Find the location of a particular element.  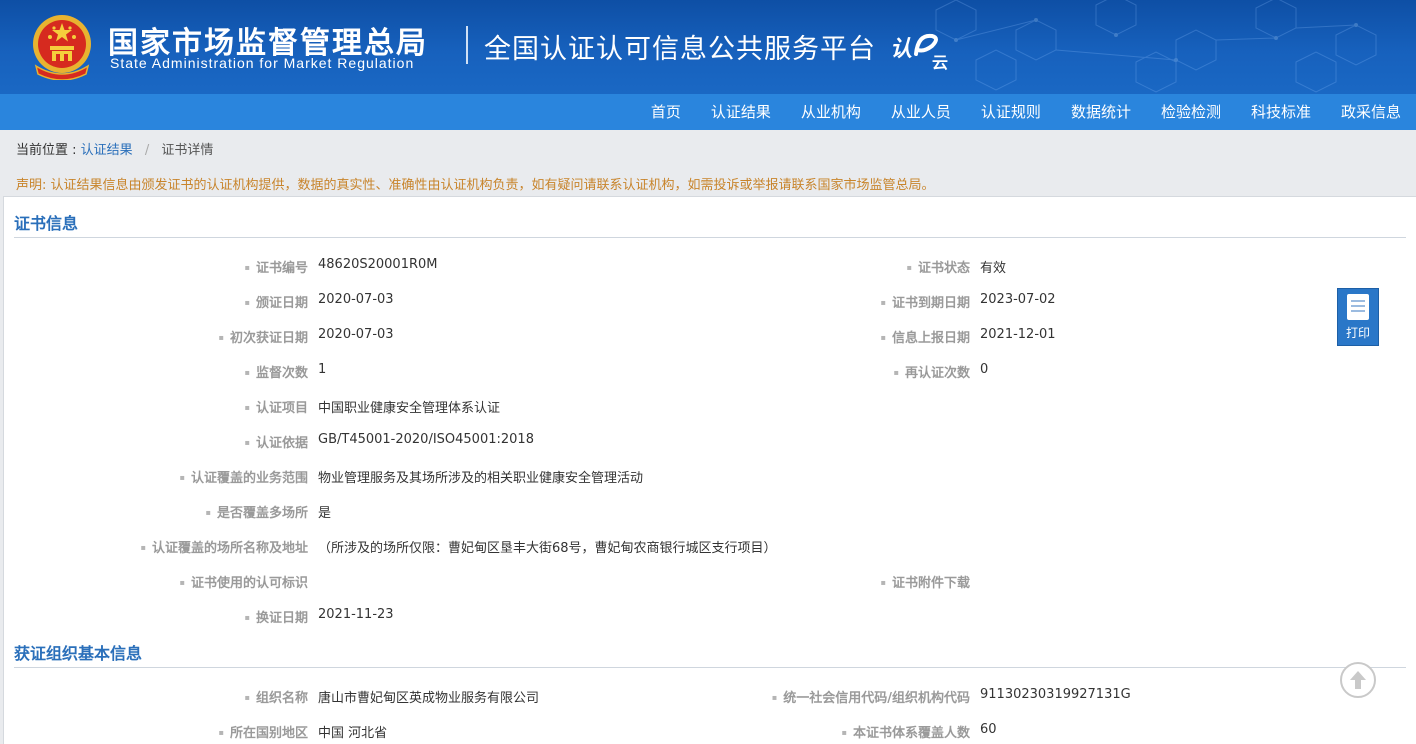

print-button-label: 打印 is located at coordinates (1357, 333).